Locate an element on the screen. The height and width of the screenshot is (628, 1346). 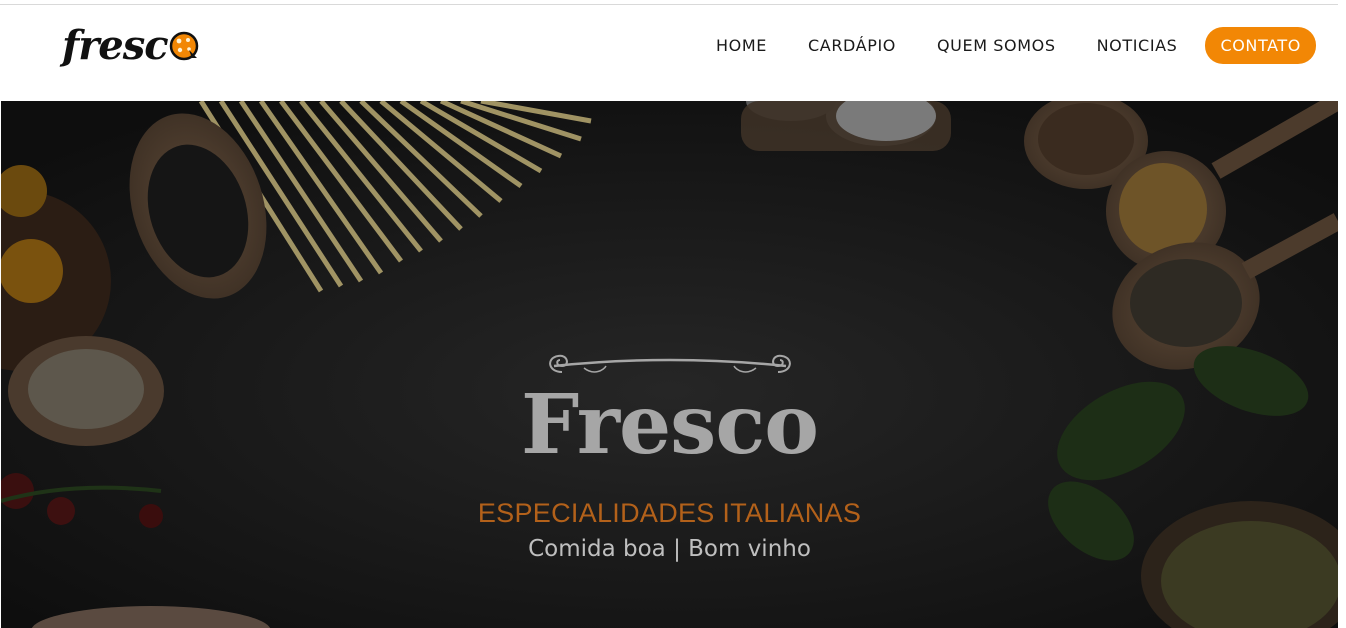
logo-text: fresc is located at coordinates (115, 45).